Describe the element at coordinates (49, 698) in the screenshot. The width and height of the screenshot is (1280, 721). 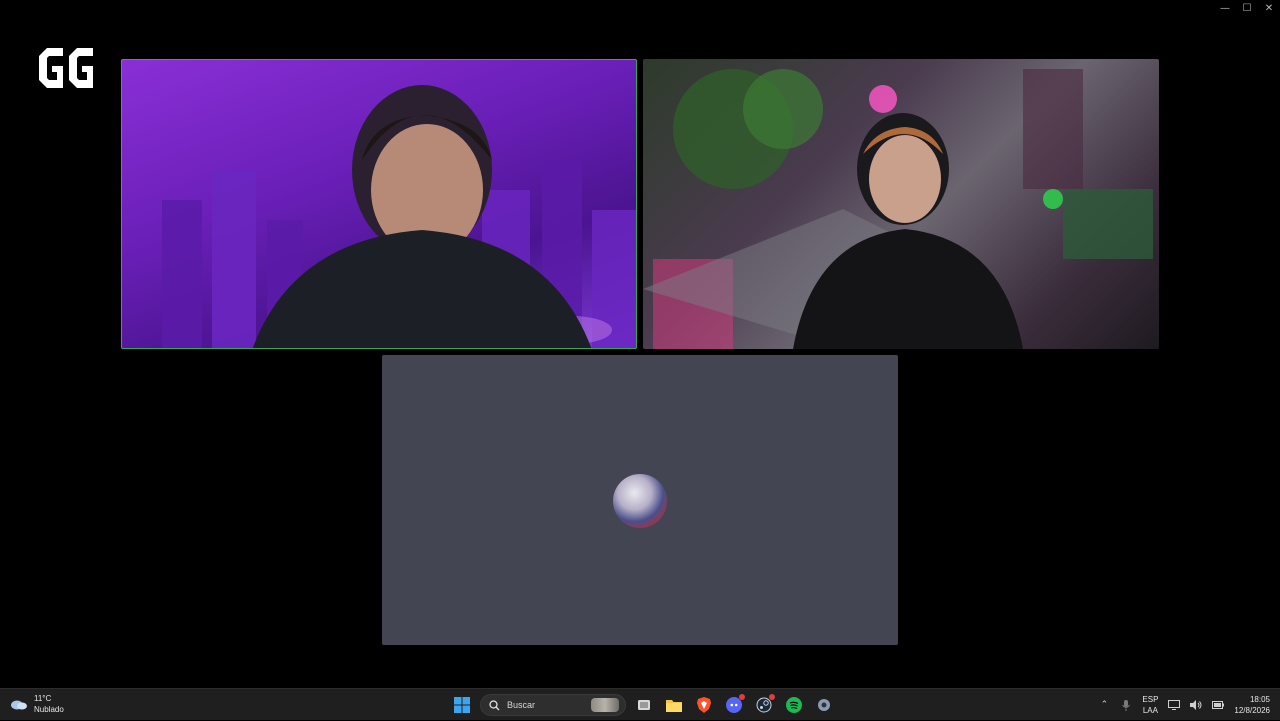
I see `weather-temp: 11°C` at that location.